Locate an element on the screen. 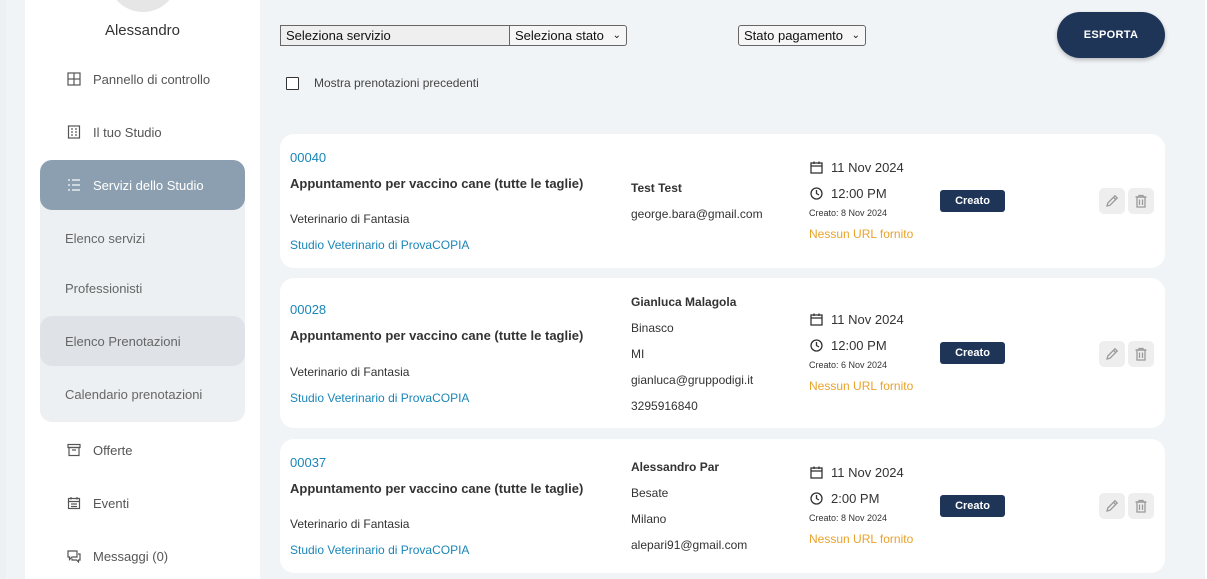 The image size is (1207, 579). booking-code: 00028 is located at coordinates (308, 309).